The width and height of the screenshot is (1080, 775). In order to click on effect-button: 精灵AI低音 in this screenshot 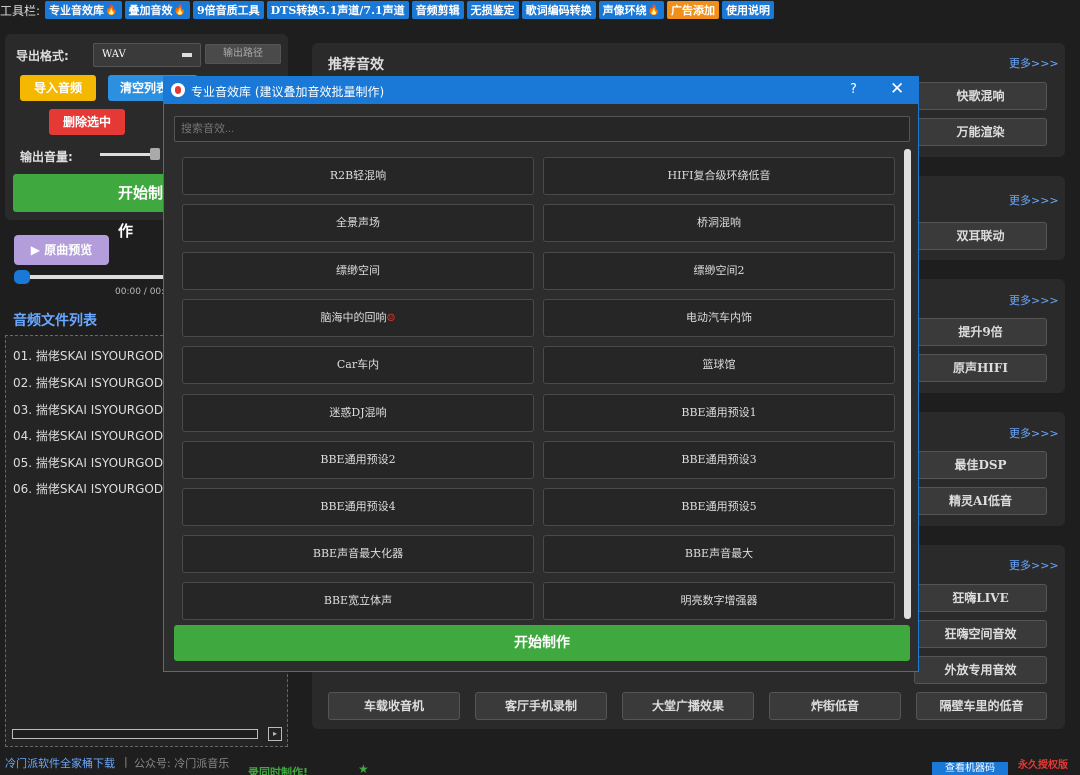, I will do `click(980, 501)`.